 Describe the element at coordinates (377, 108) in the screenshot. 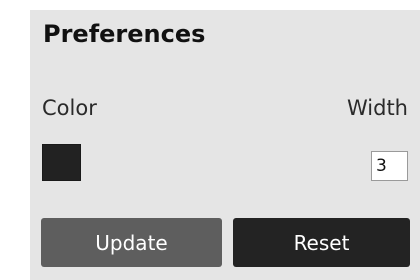

I see `width-label: Width` at that location.